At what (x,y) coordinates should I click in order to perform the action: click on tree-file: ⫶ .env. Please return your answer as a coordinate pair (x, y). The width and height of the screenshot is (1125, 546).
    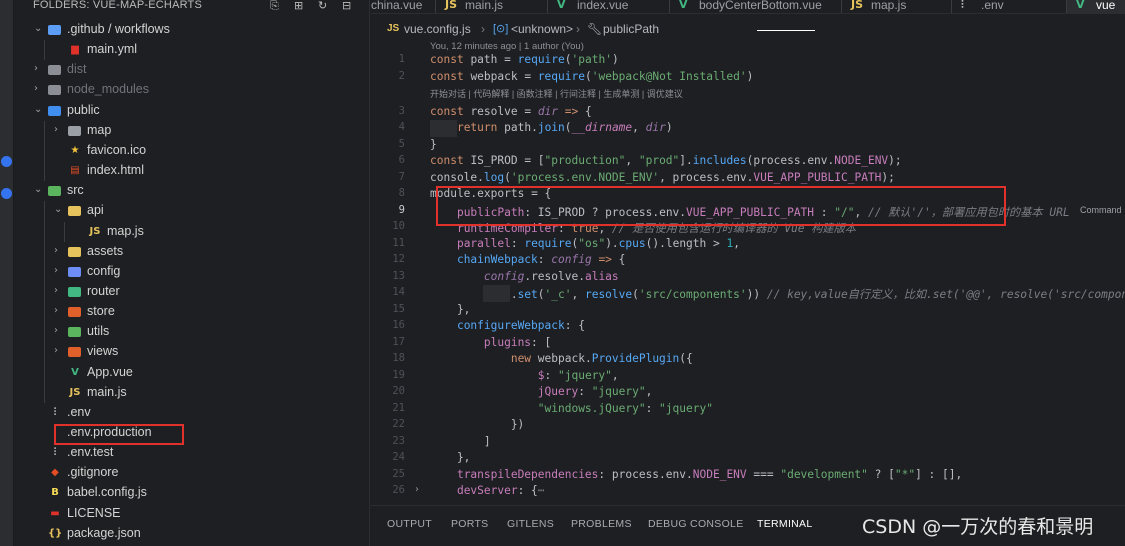
    Looking at the image, I should click on (192, 413).